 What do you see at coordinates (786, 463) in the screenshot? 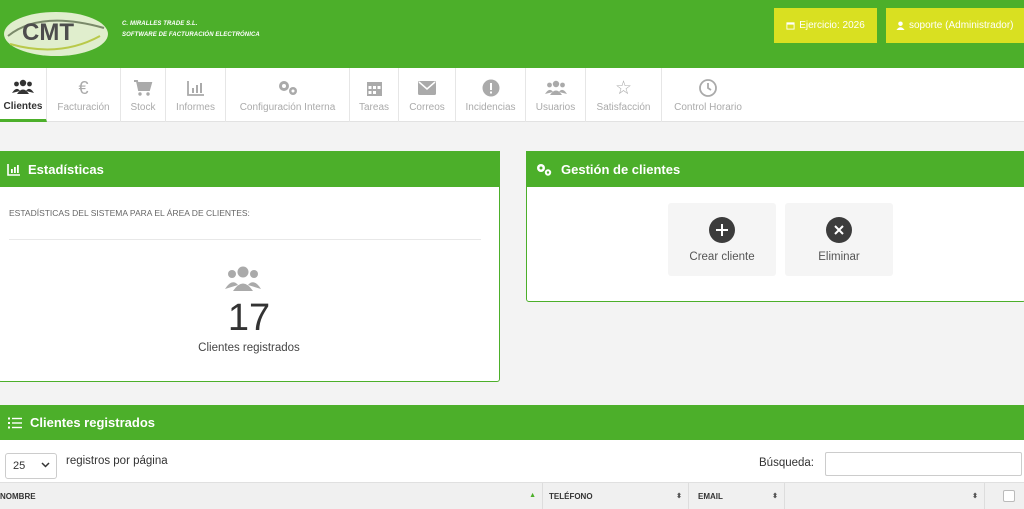
I see `search-label: Búsqueda:` at bounding box center [786, 463].